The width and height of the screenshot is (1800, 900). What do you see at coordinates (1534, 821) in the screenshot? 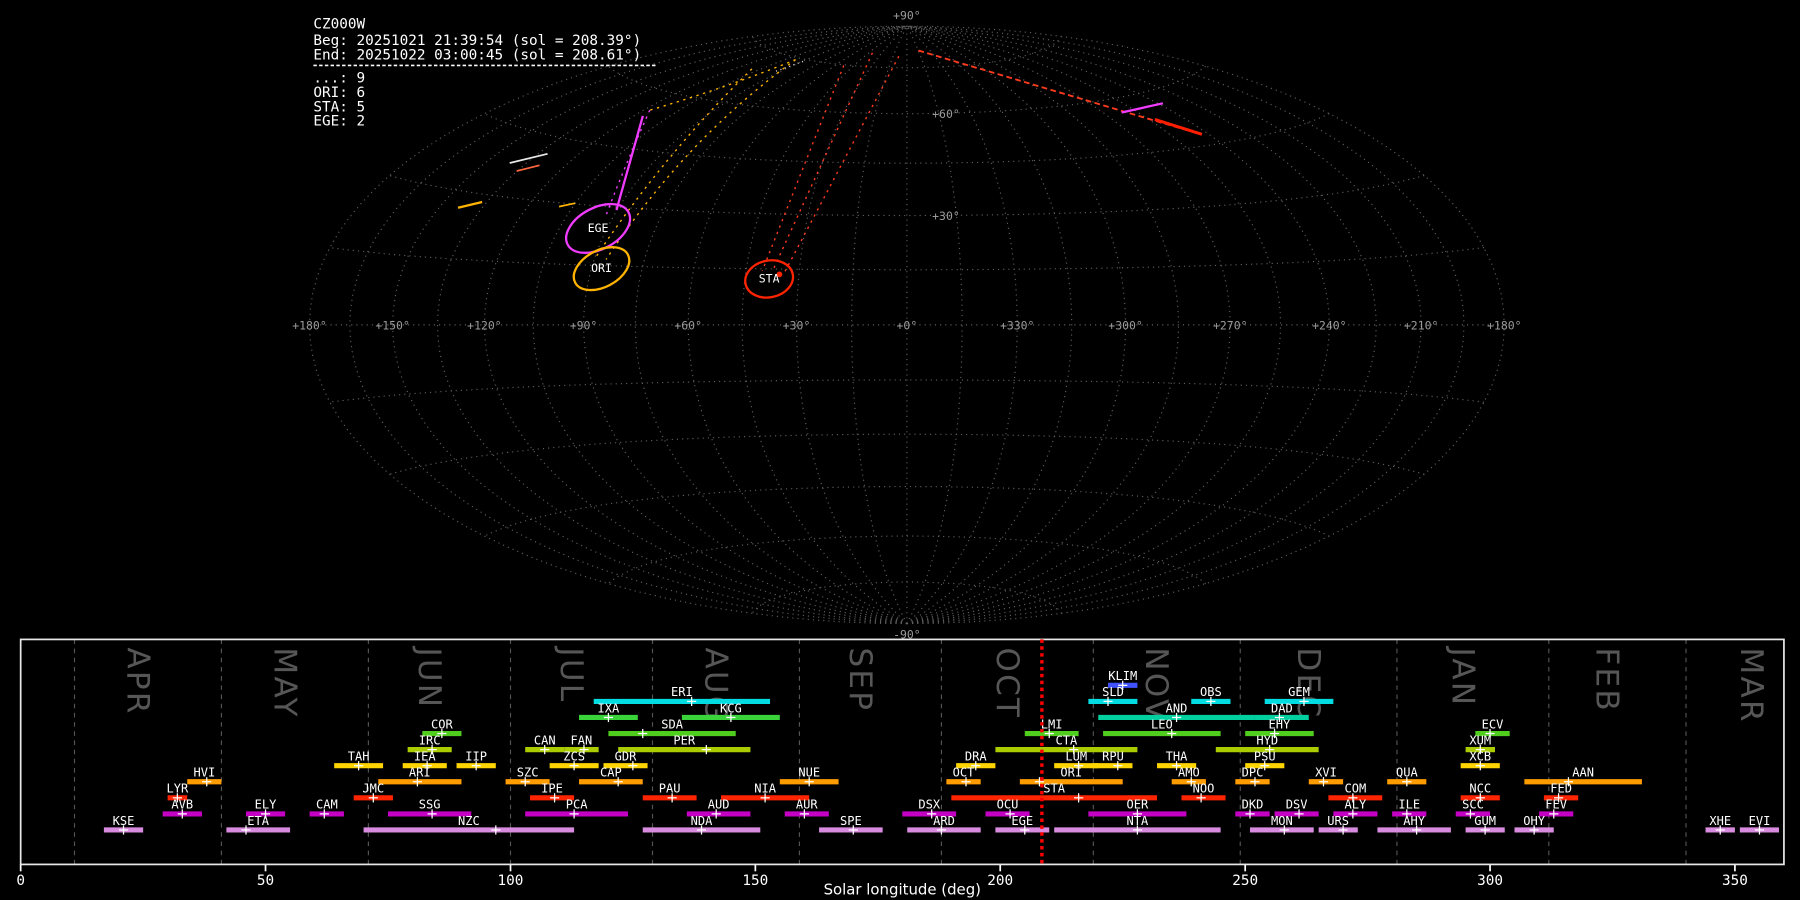
I see `shower-code-label-OHY: OHY` at bounding box center [1534, 821].